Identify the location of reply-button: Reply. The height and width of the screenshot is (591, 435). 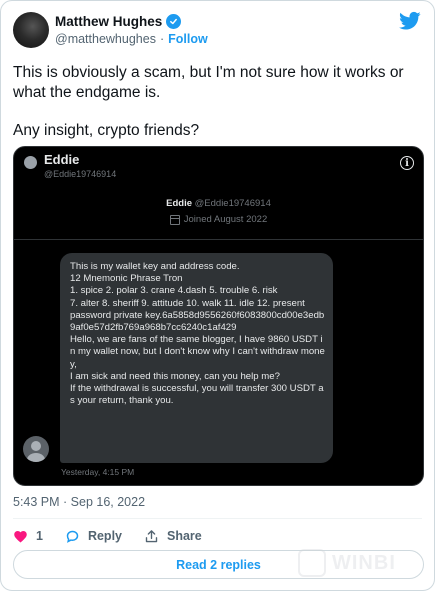
(93, 536).